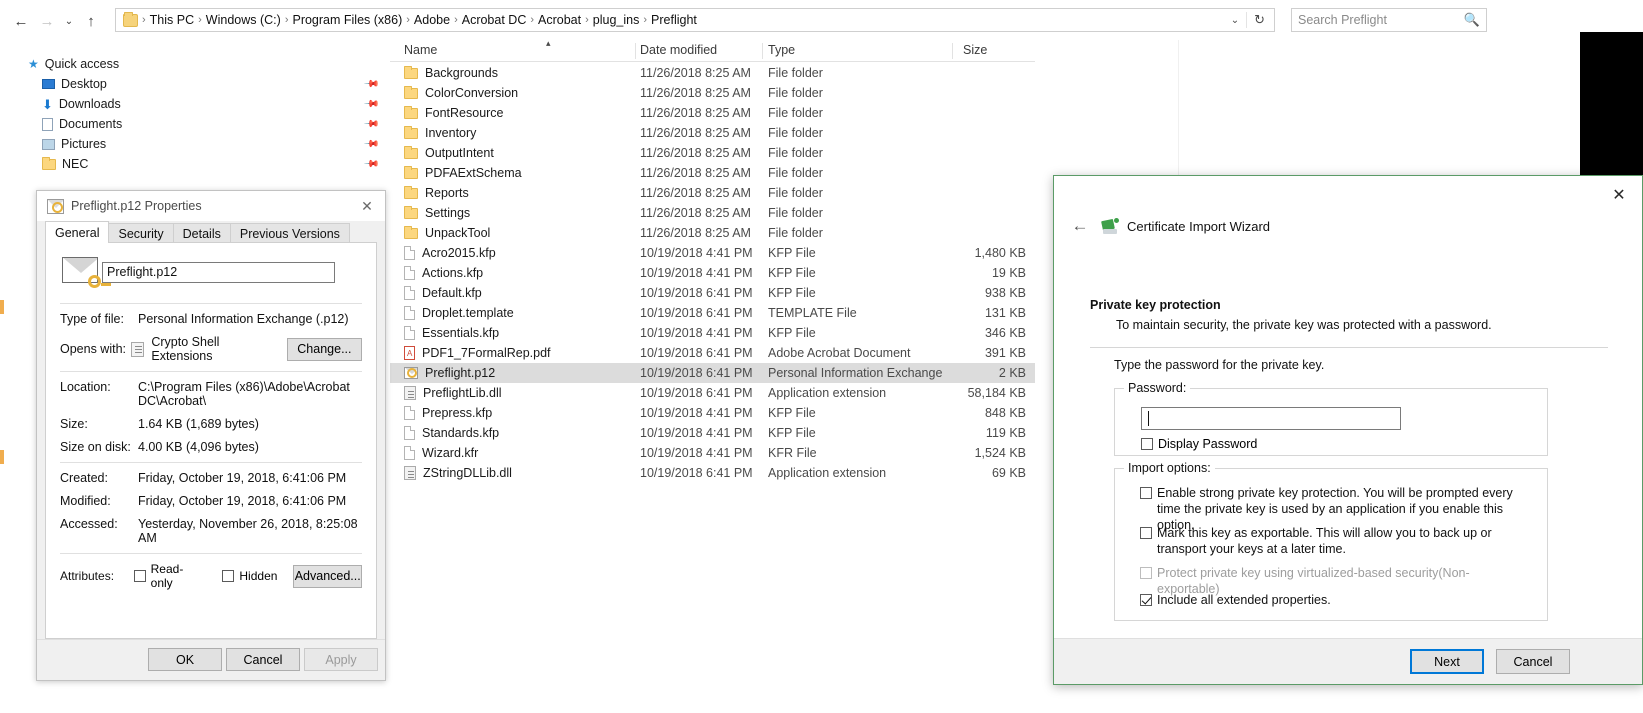 The height and width of the screenshot is (713, 1643). What do you see at coordinates (211, 206) in the screenshot?
I see `dialog-title-bar: Preflight.p12 Properties ✕` at bounding box center [211, 206].